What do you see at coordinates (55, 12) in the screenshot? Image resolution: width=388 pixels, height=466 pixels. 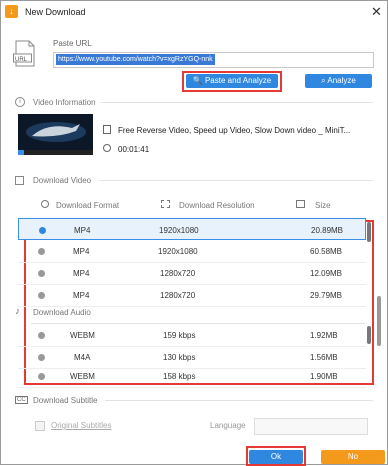 I see `dialog-title: New Download` at bounding box center [55, 12].